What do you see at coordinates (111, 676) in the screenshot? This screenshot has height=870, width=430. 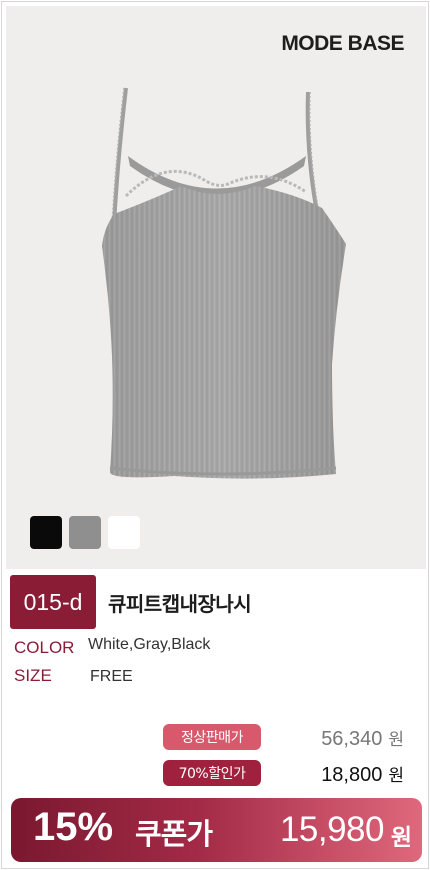 I see `size-value: FREE` at bounding box center [111, 676].